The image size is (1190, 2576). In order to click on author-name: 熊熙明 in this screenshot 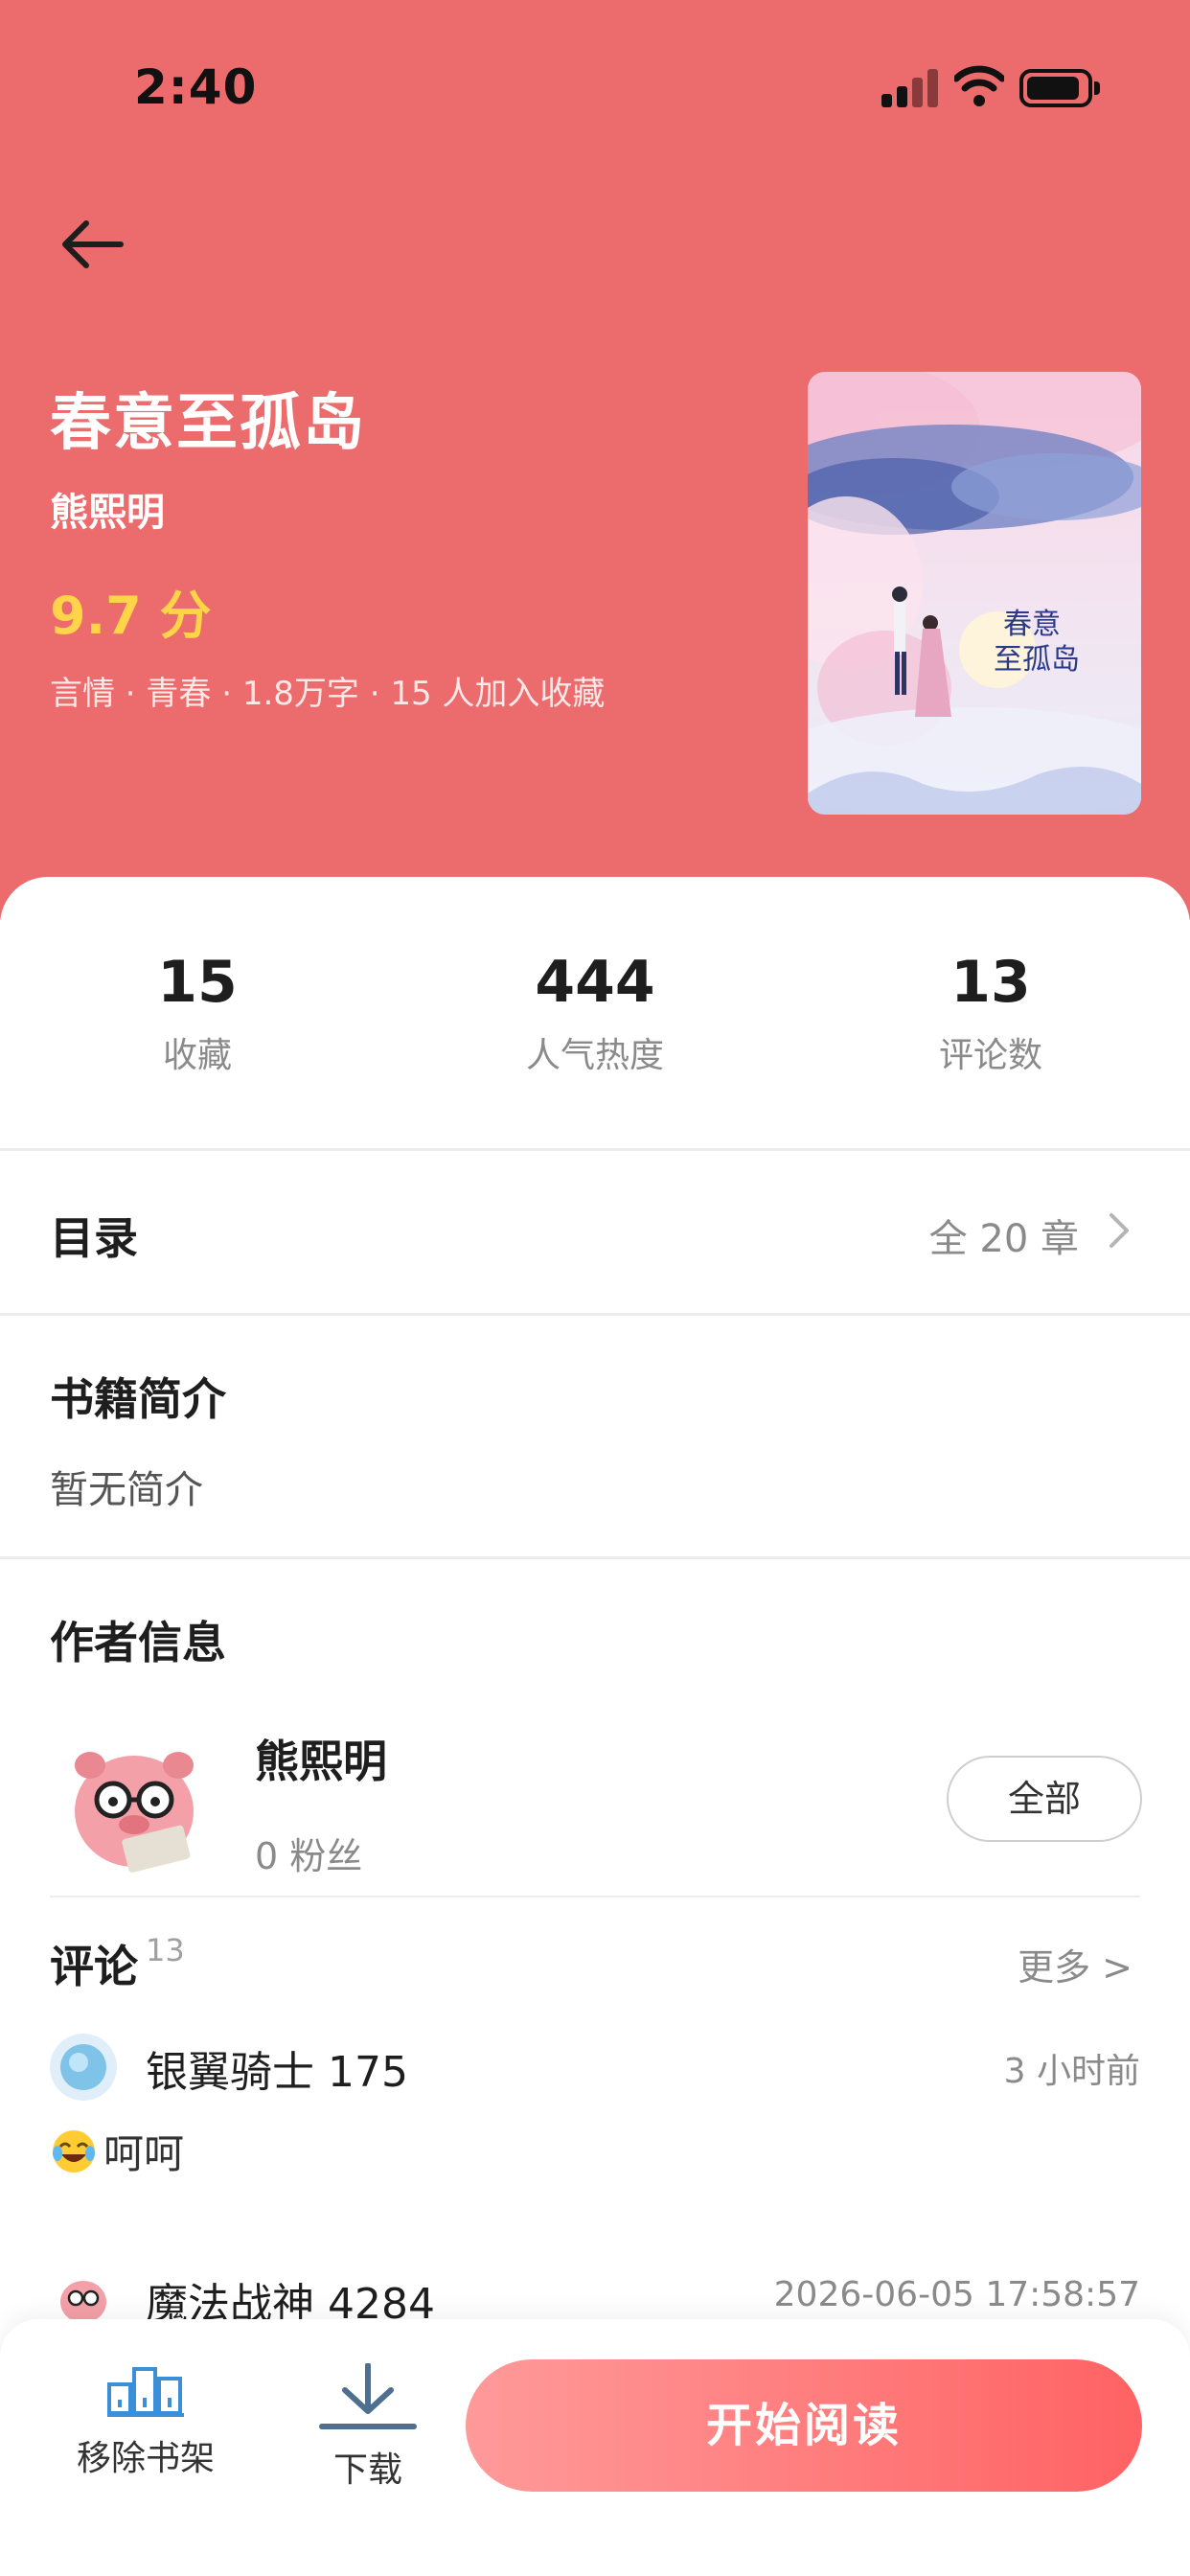, I will do `click(321, 1761)`.